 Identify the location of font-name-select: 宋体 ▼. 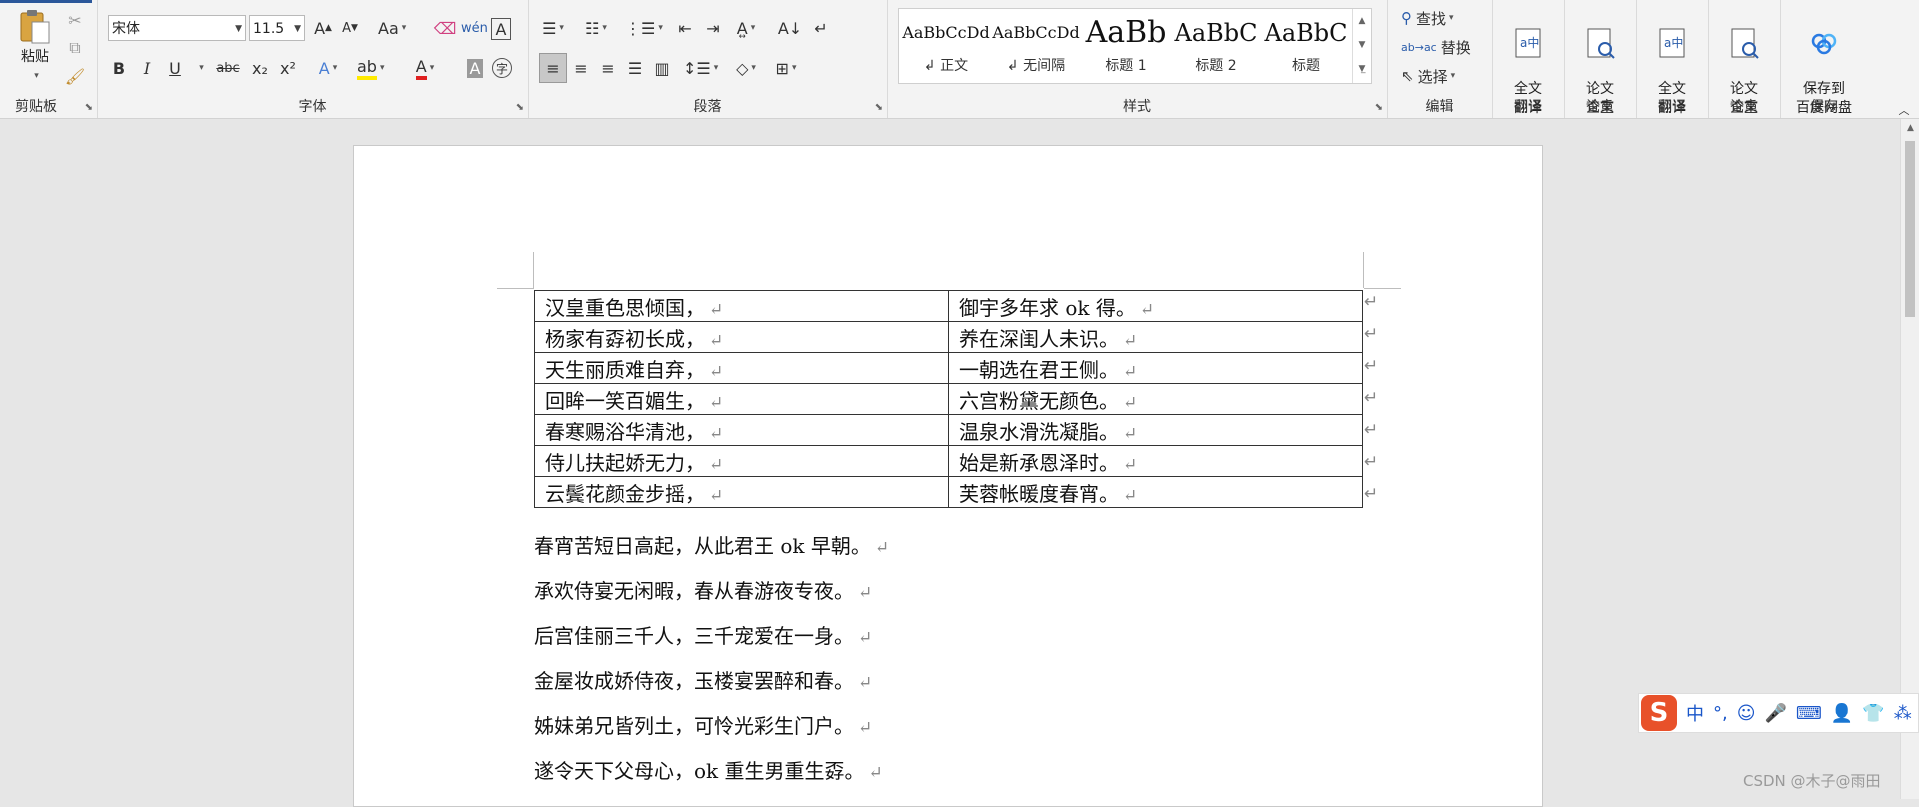
(177, 28).